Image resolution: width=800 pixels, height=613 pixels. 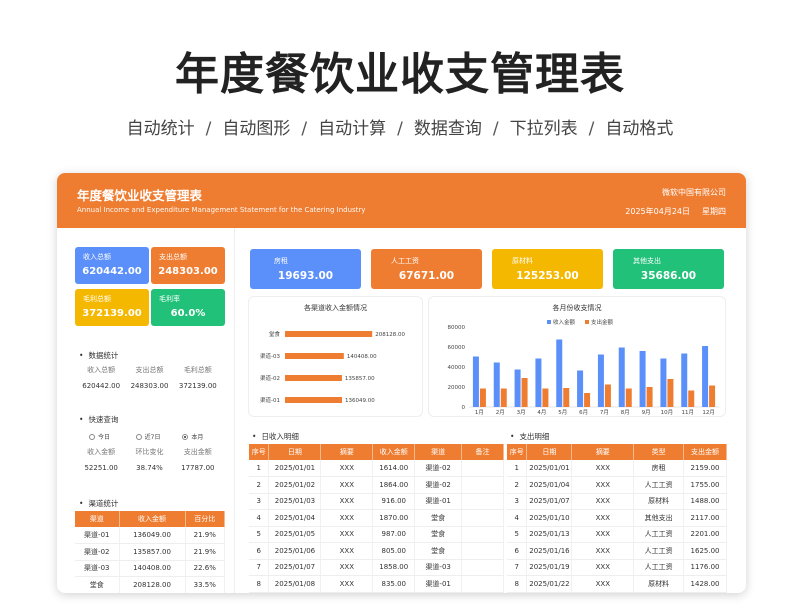 What do you see at coordinates (188, 271) in the screenshot?
I see `expense-total-value: 248303.00` at bounding box center [188, 271].